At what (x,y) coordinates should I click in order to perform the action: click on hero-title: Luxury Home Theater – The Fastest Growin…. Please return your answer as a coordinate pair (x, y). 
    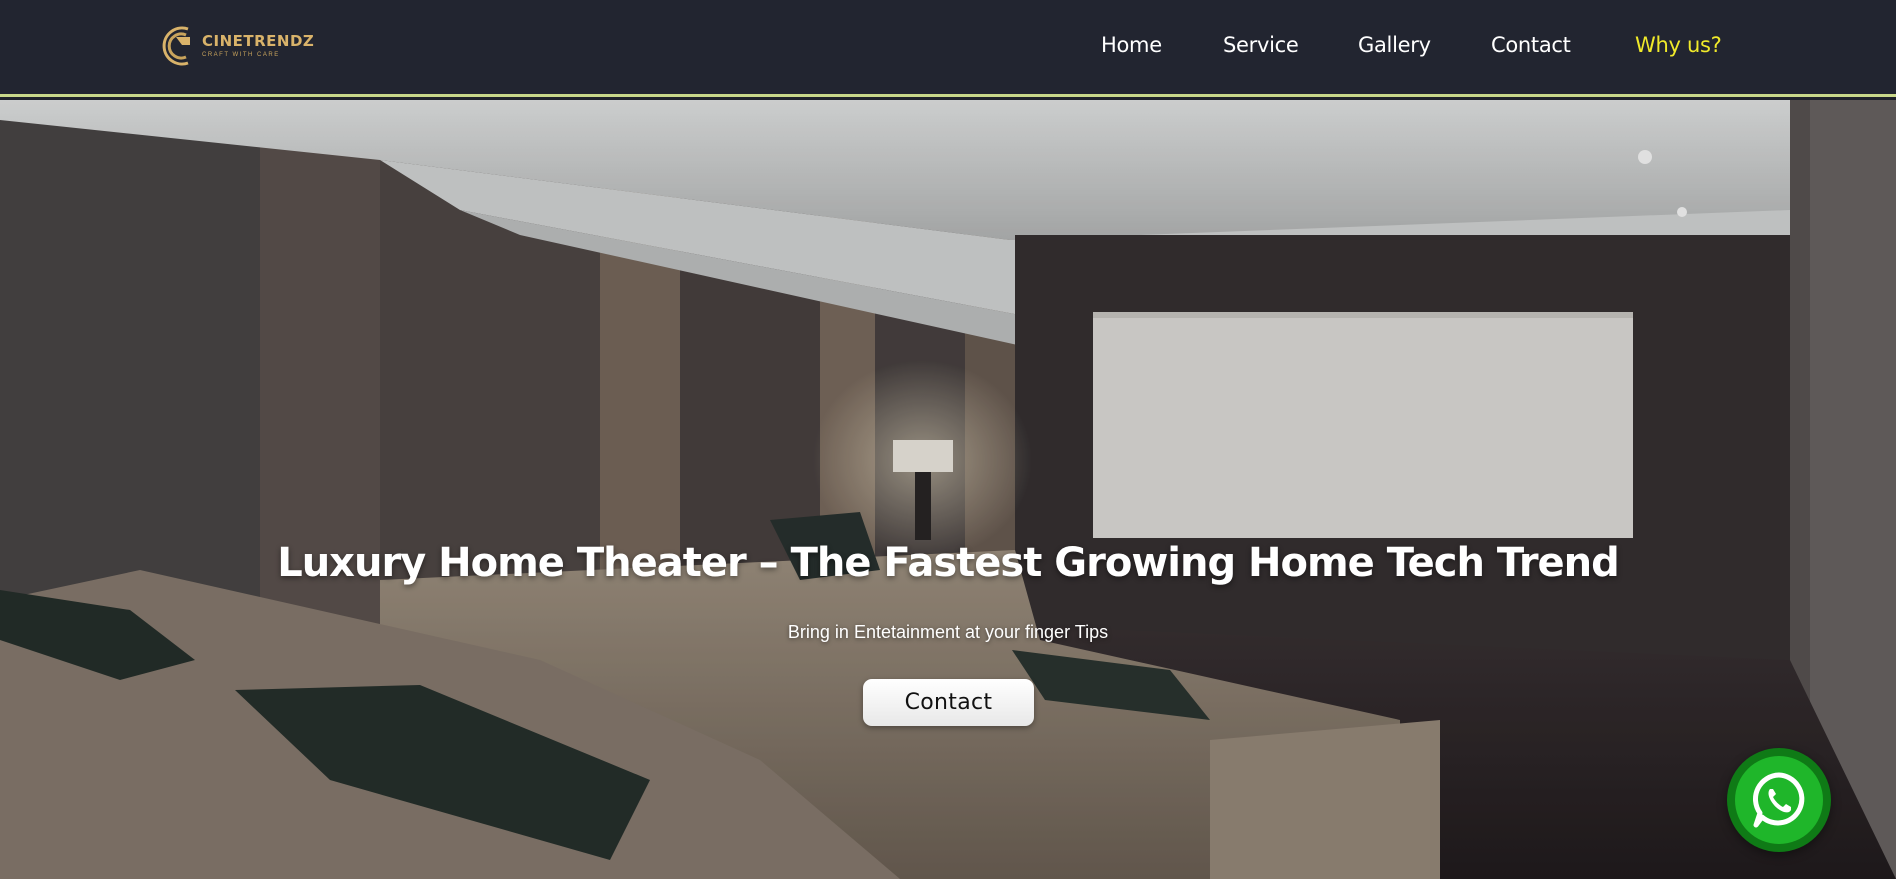
    Looking at the image, I should click on (948, 563).